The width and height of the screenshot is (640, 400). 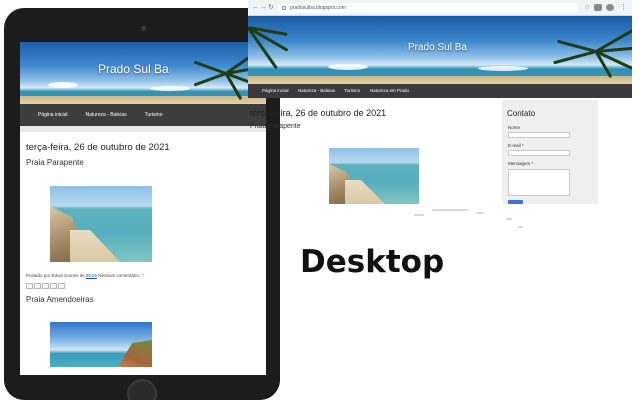 I want to click on desktop-post-title: Praia Parapente, so click(x=275, y=126).